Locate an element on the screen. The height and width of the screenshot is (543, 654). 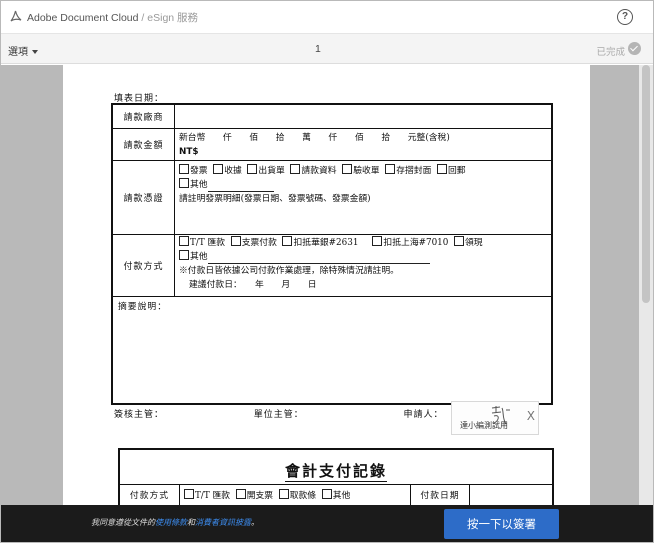
title-bar: Adobe Document Cloud / eSign 服務 ? is located at coordinates (327, 17).